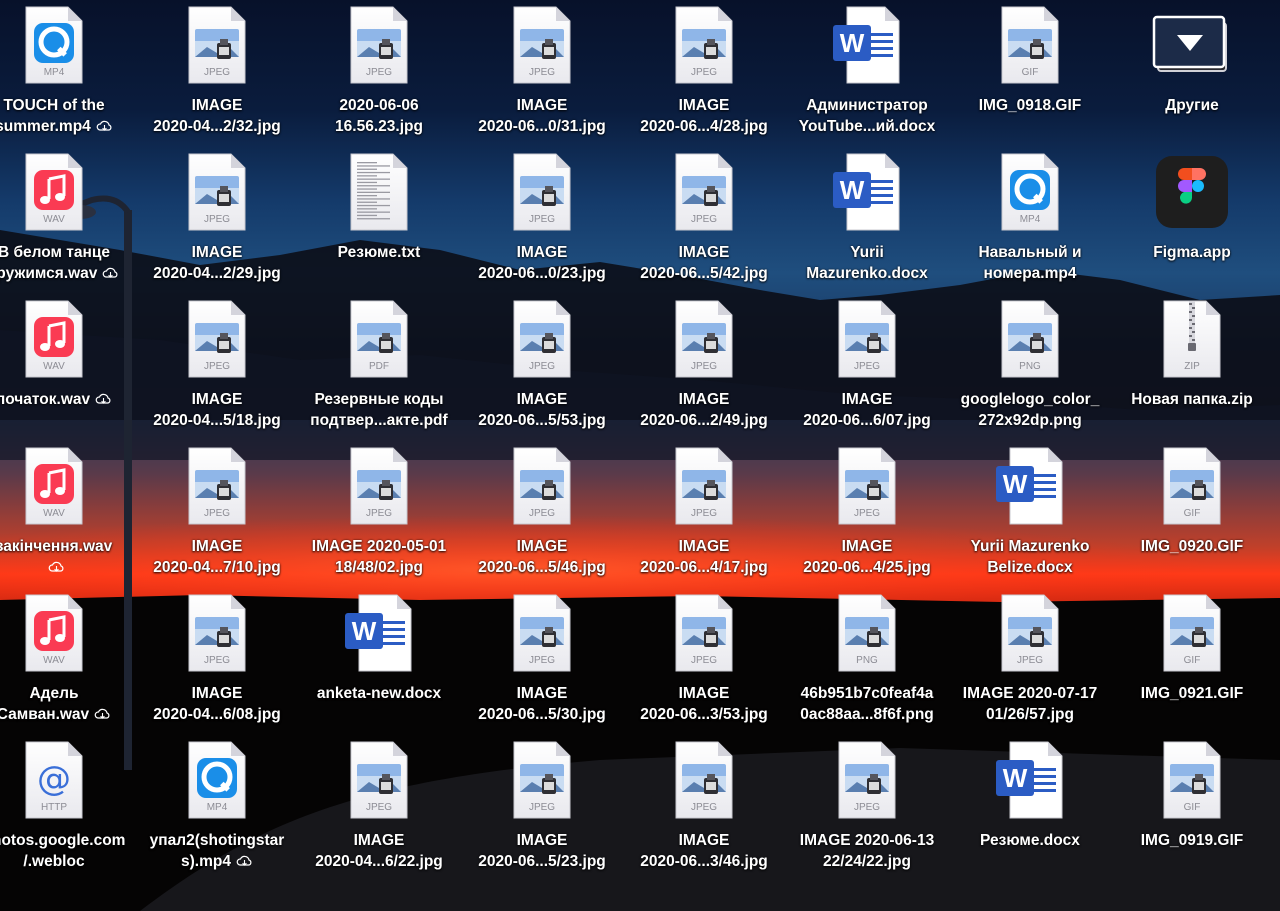  Describe the element at coordinates (542, 263) in the screenshot. I see `desktop-item-label: IMAGE 2020-06...0/23.jpg` at that location.